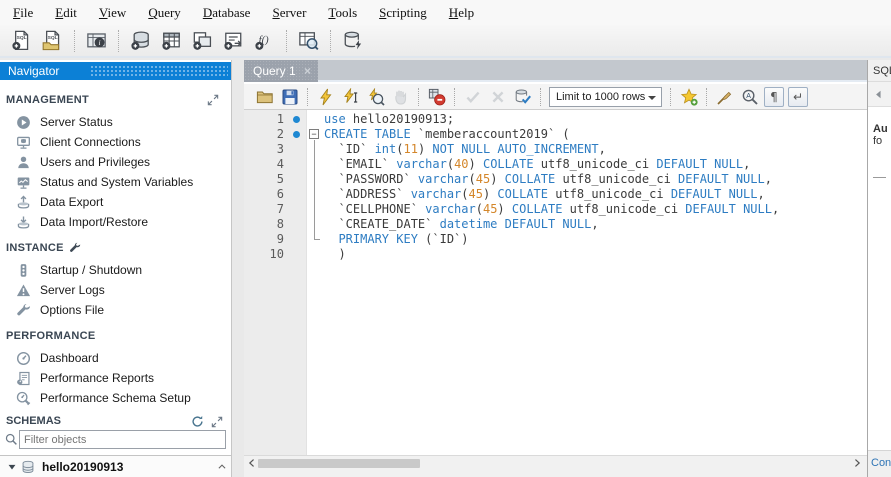 This screenshot has height=477, width=891. Describe the element at coordinates (202, 40) in the screenshot. I see `create-view-button` at that location.